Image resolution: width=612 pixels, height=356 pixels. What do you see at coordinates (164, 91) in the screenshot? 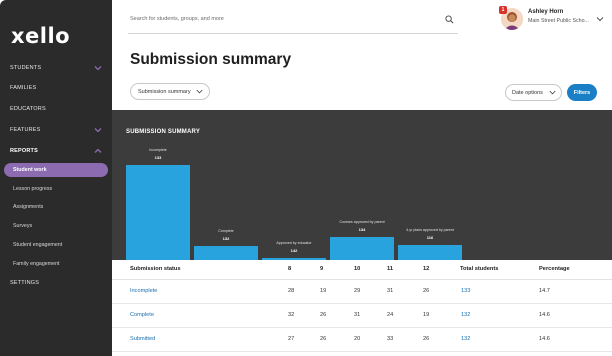
I see `view-dropdown-label: Submission summary` at bounding box center [164, 91].